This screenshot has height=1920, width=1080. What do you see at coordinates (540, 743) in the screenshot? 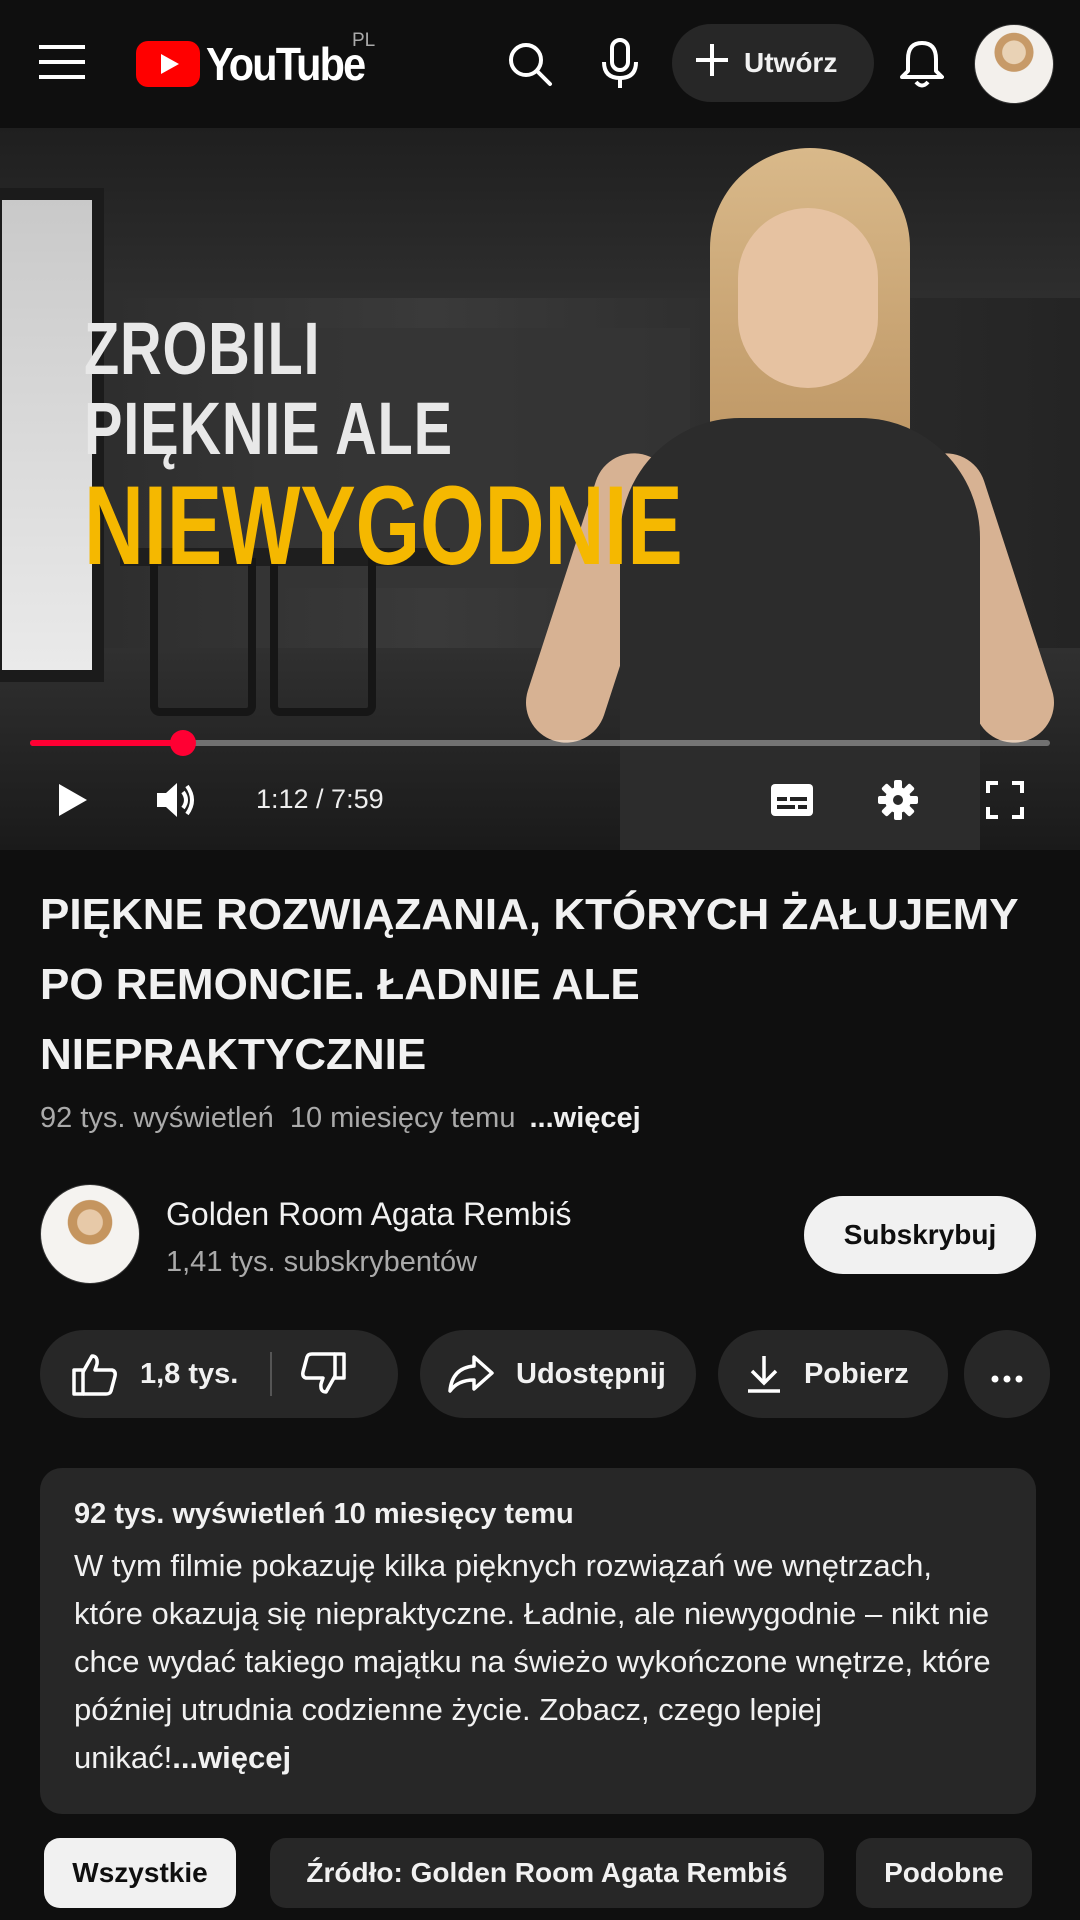
I see `progress-bar` at bounding box center [540, 743].